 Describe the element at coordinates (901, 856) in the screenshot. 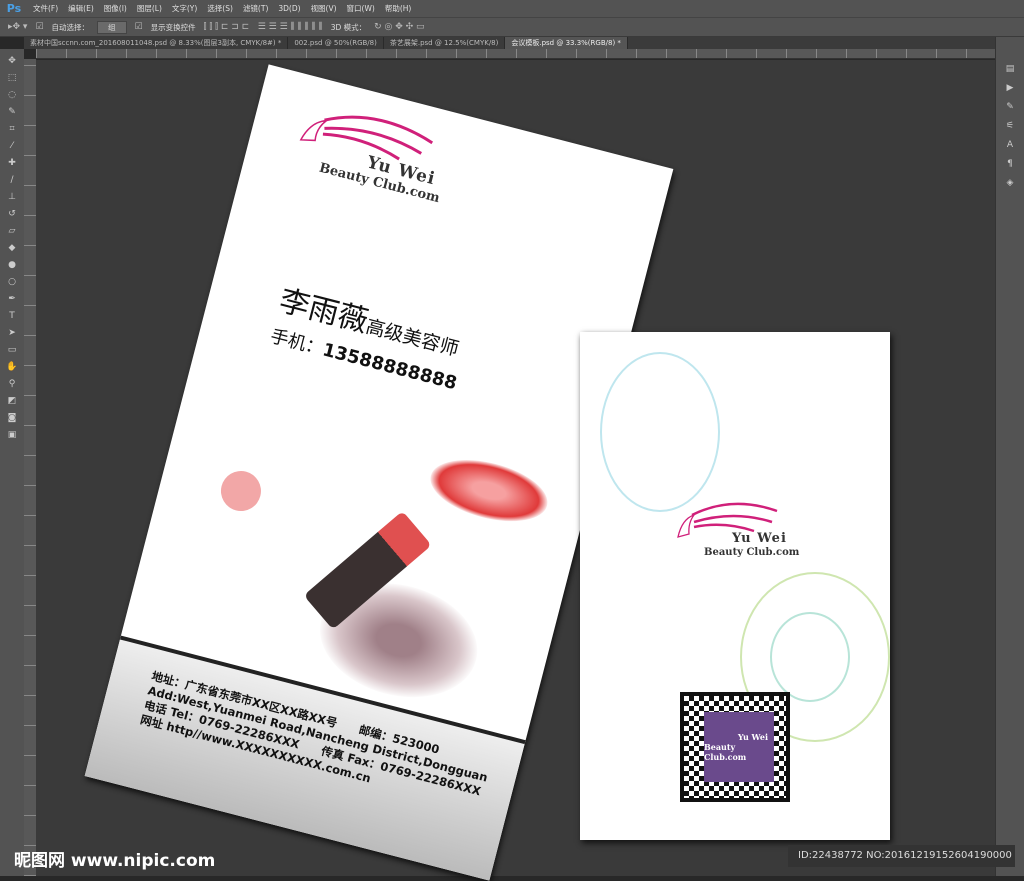

I see `image-id-label: ID:22438772 NO:20161219152604190000` at that location.